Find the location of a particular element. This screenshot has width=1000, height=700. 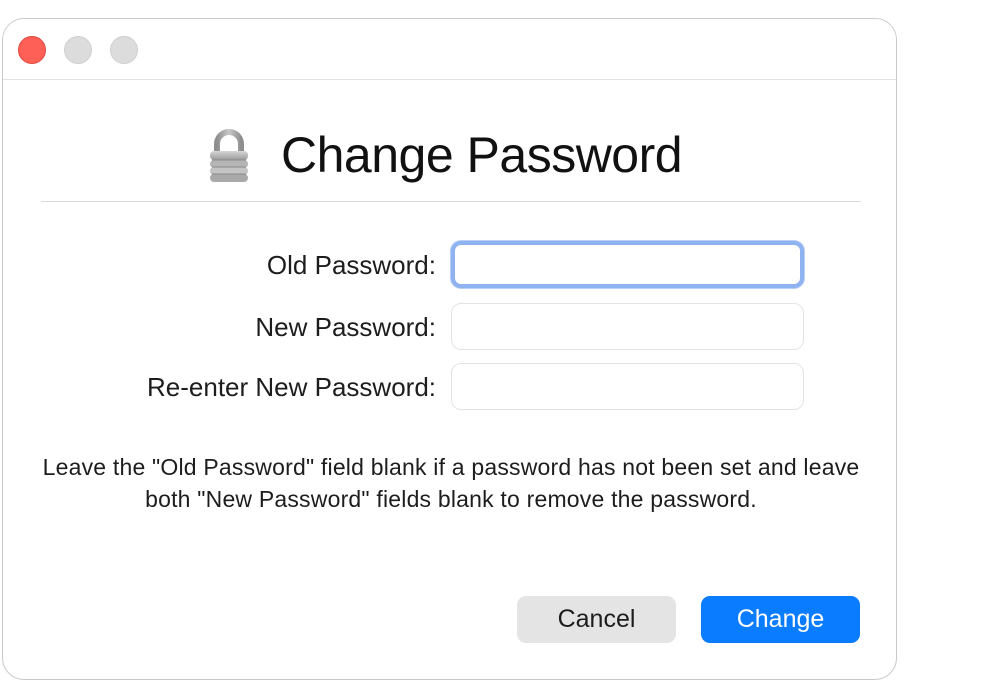

reenter-password-field is located at coordinates (627, 386).